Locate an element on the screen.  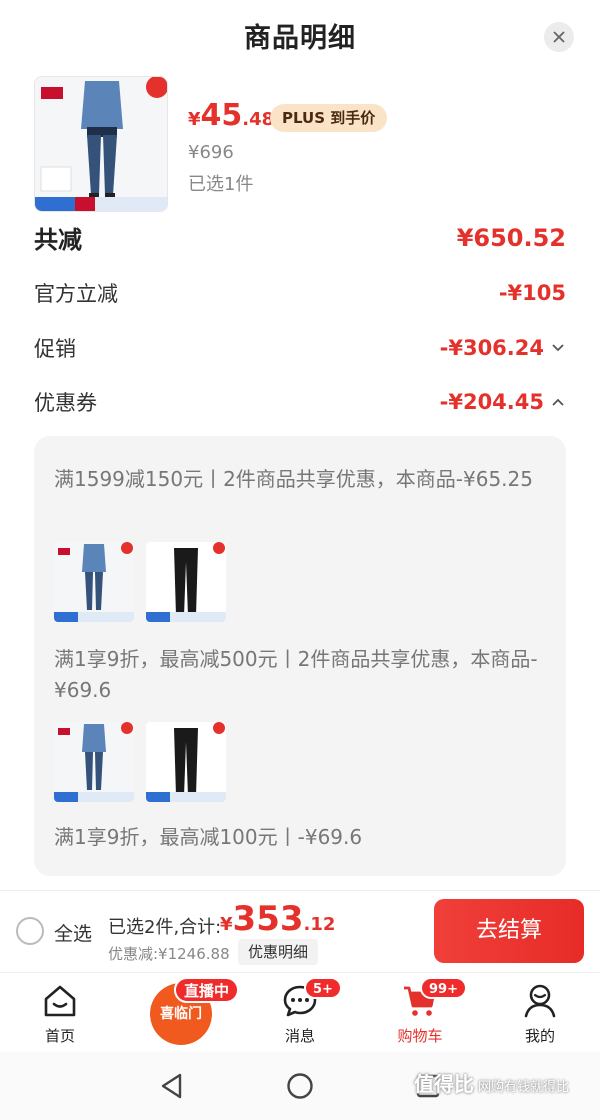
product-summary: ¥45.48 PLUS 到手价 ¥696 已选1件 is located at coordinates (304, 144).